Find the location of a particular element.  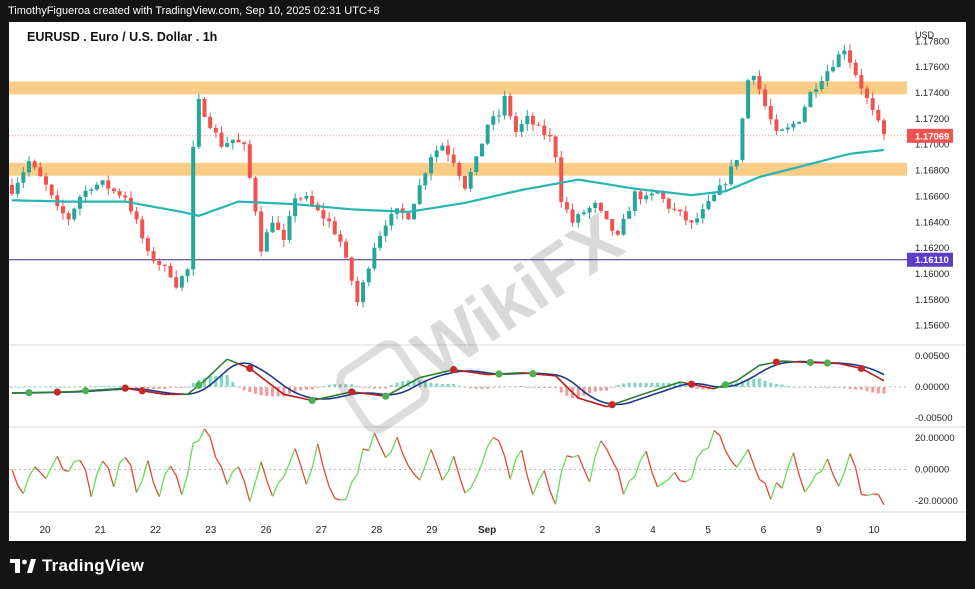

price-axis-tick: 1.16000 is located at coordinates (932, 274).